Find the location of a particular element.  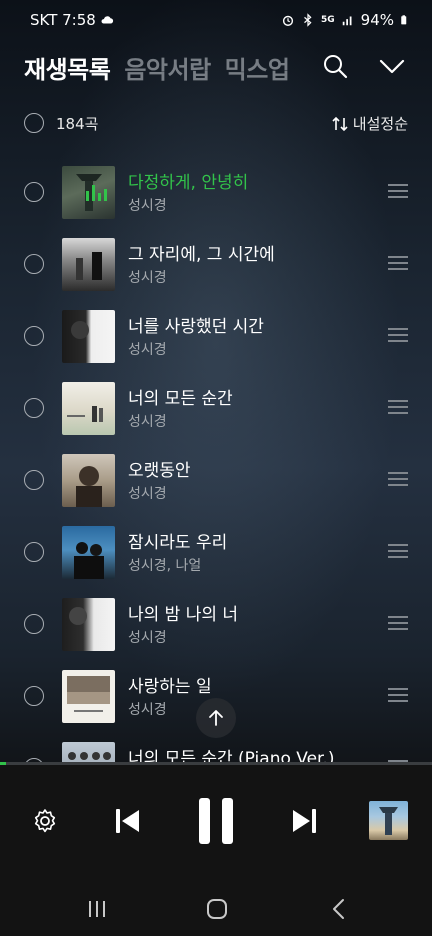

pause-icon is located at coordinates (216, 821).